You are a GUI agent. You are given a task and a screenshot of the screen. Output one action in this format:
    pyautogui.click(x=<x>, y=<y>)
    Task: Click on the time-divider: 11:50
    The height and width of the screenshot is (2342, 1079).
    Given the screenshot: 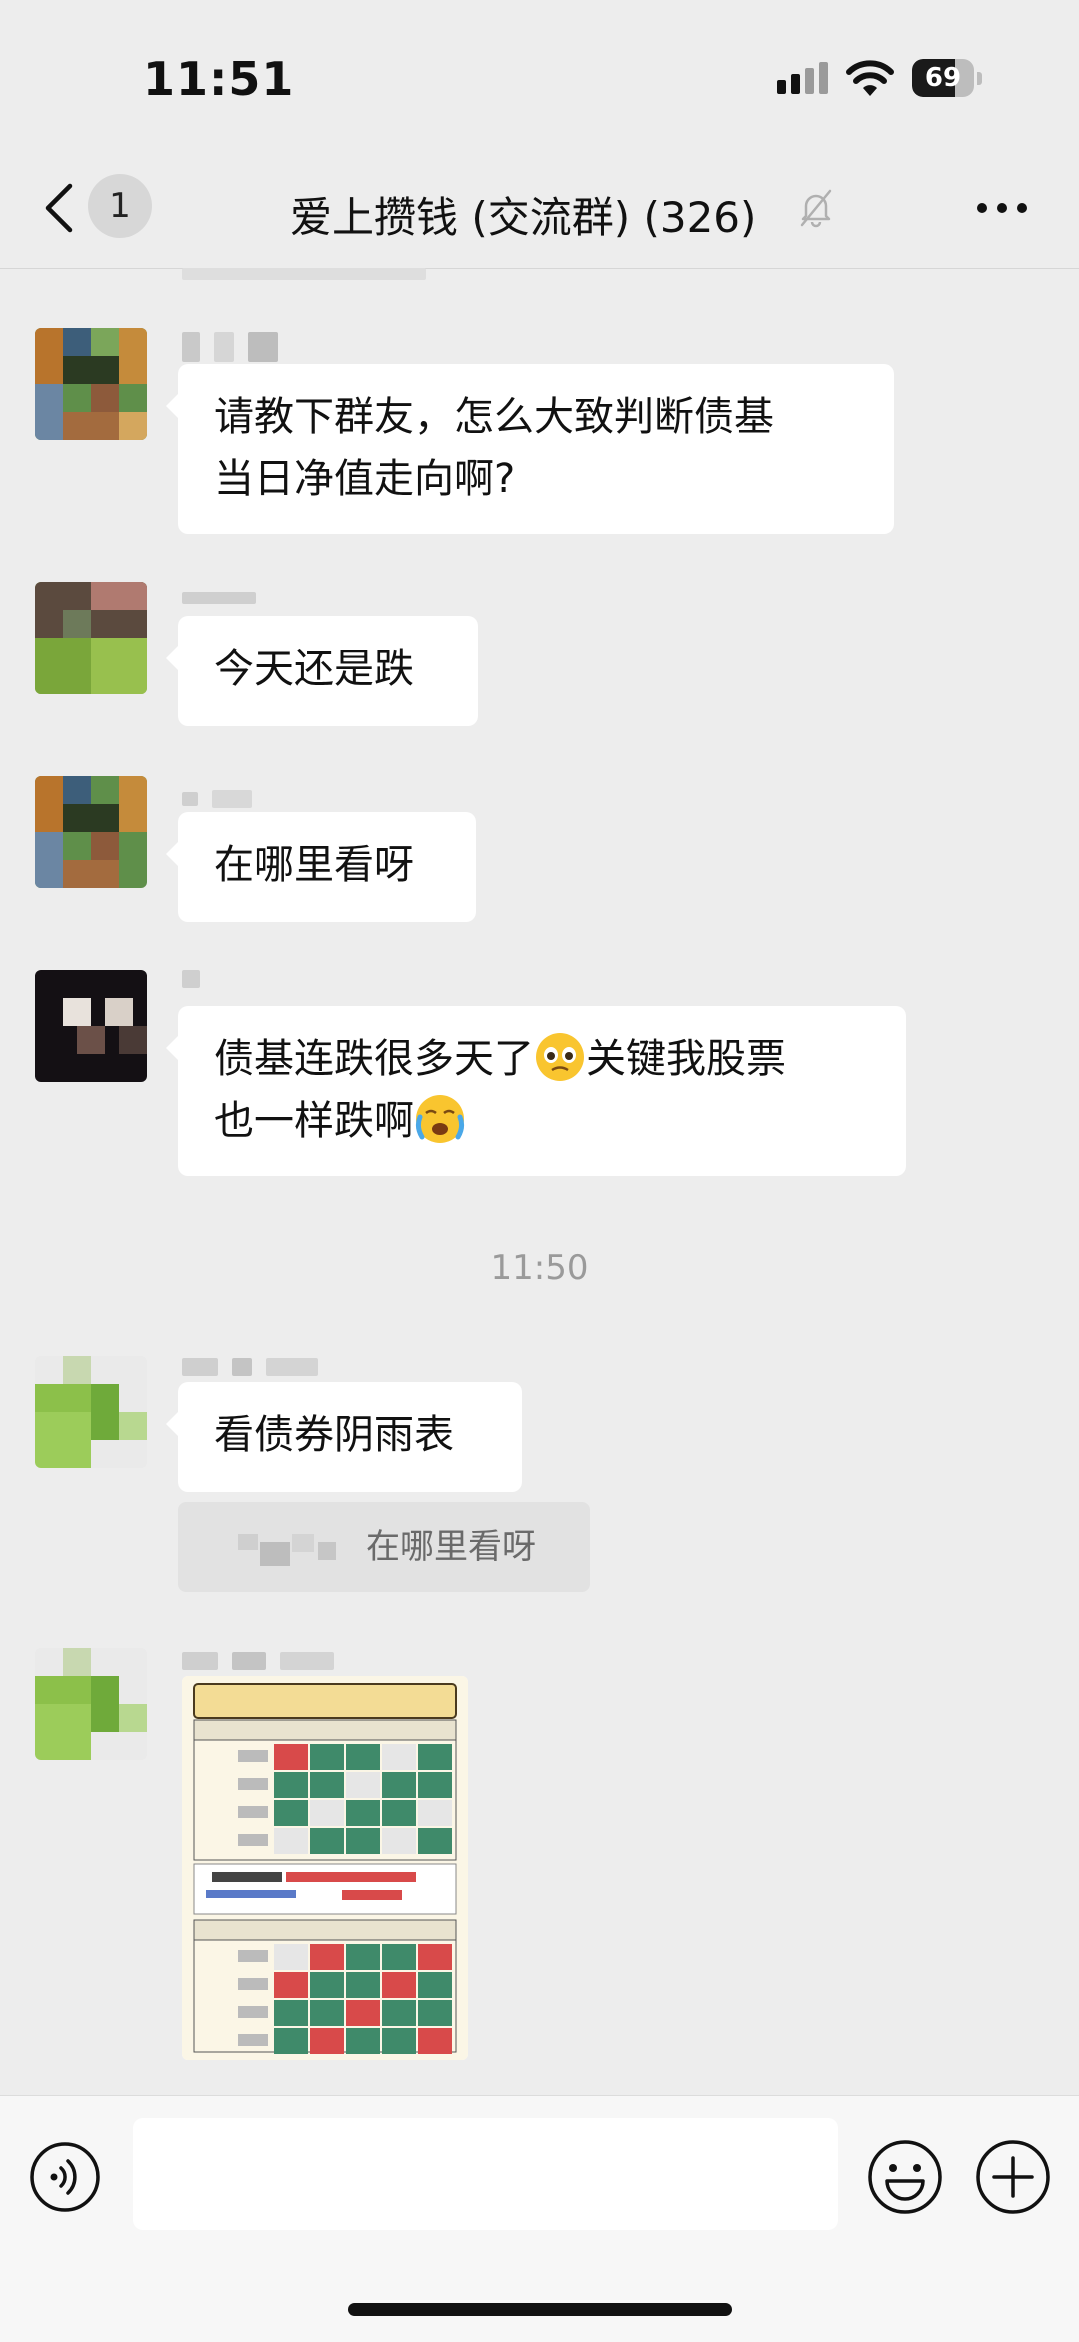 What is the action you would take?
    pyautogui.click(x=539, y=1268)
    